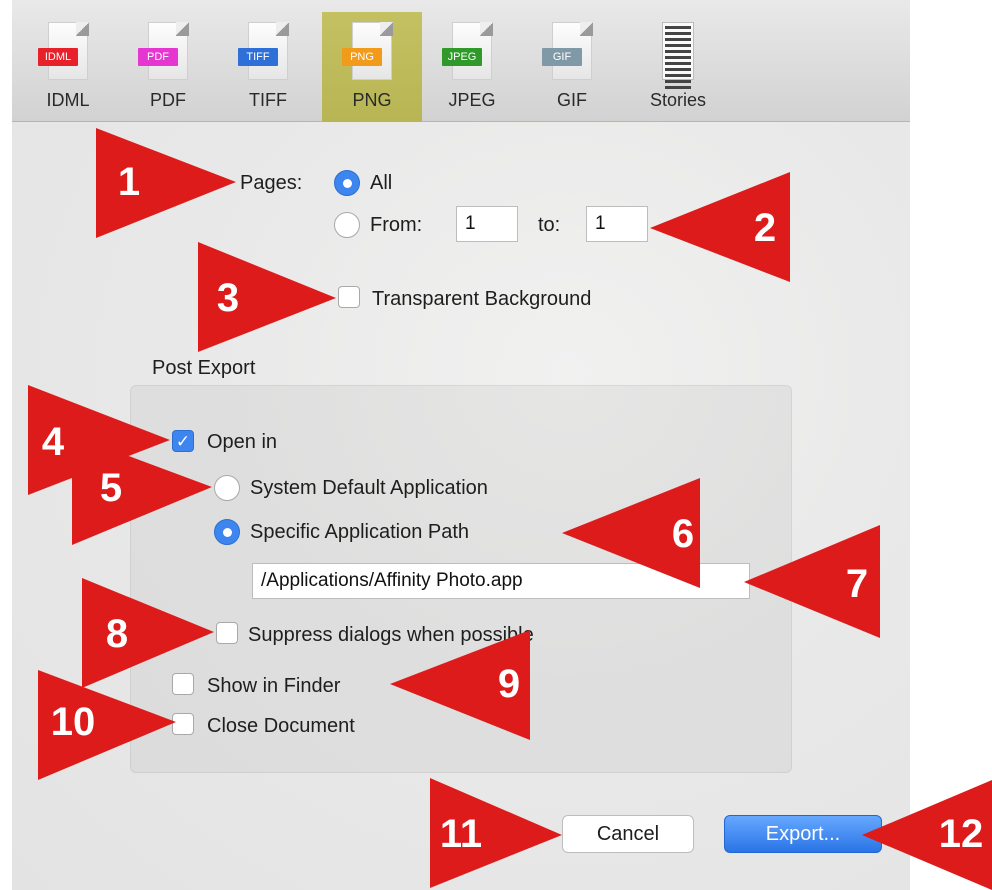 This screenshot has height=890, width=992. Describe the element at coordinates (68, 67) in the screenshot. I see `tab-idml: IDML IDML` at that location.